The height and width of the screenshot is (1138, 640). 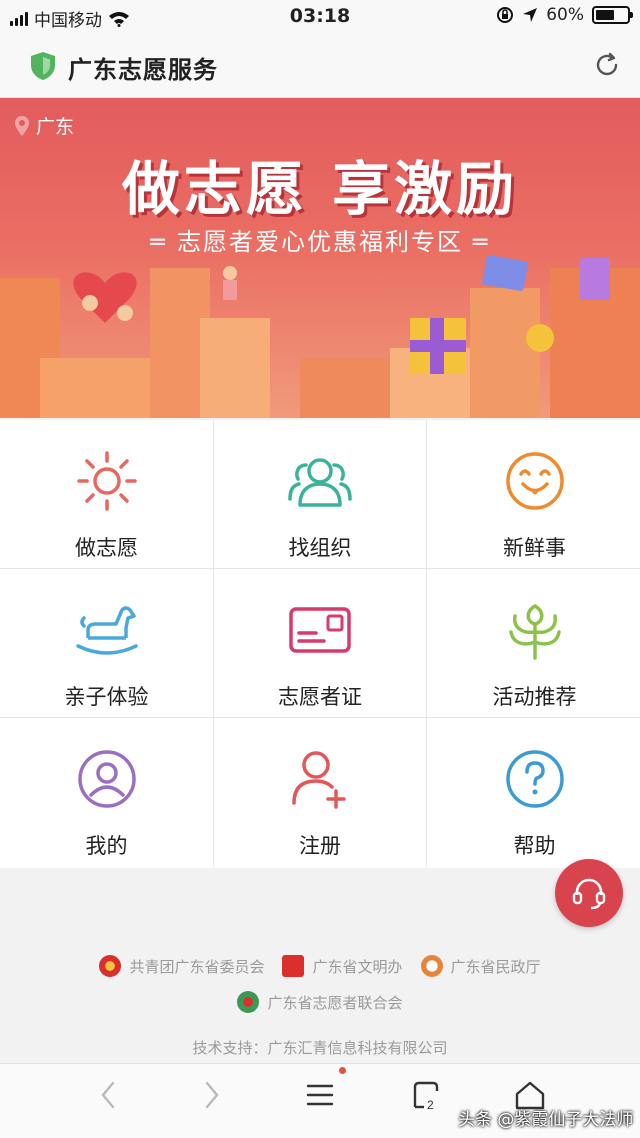 What do you see at coordinates (534, 548) in the screenshot?
I see `grid-item-label: 新鲜事` at bounding box center [534, 548].